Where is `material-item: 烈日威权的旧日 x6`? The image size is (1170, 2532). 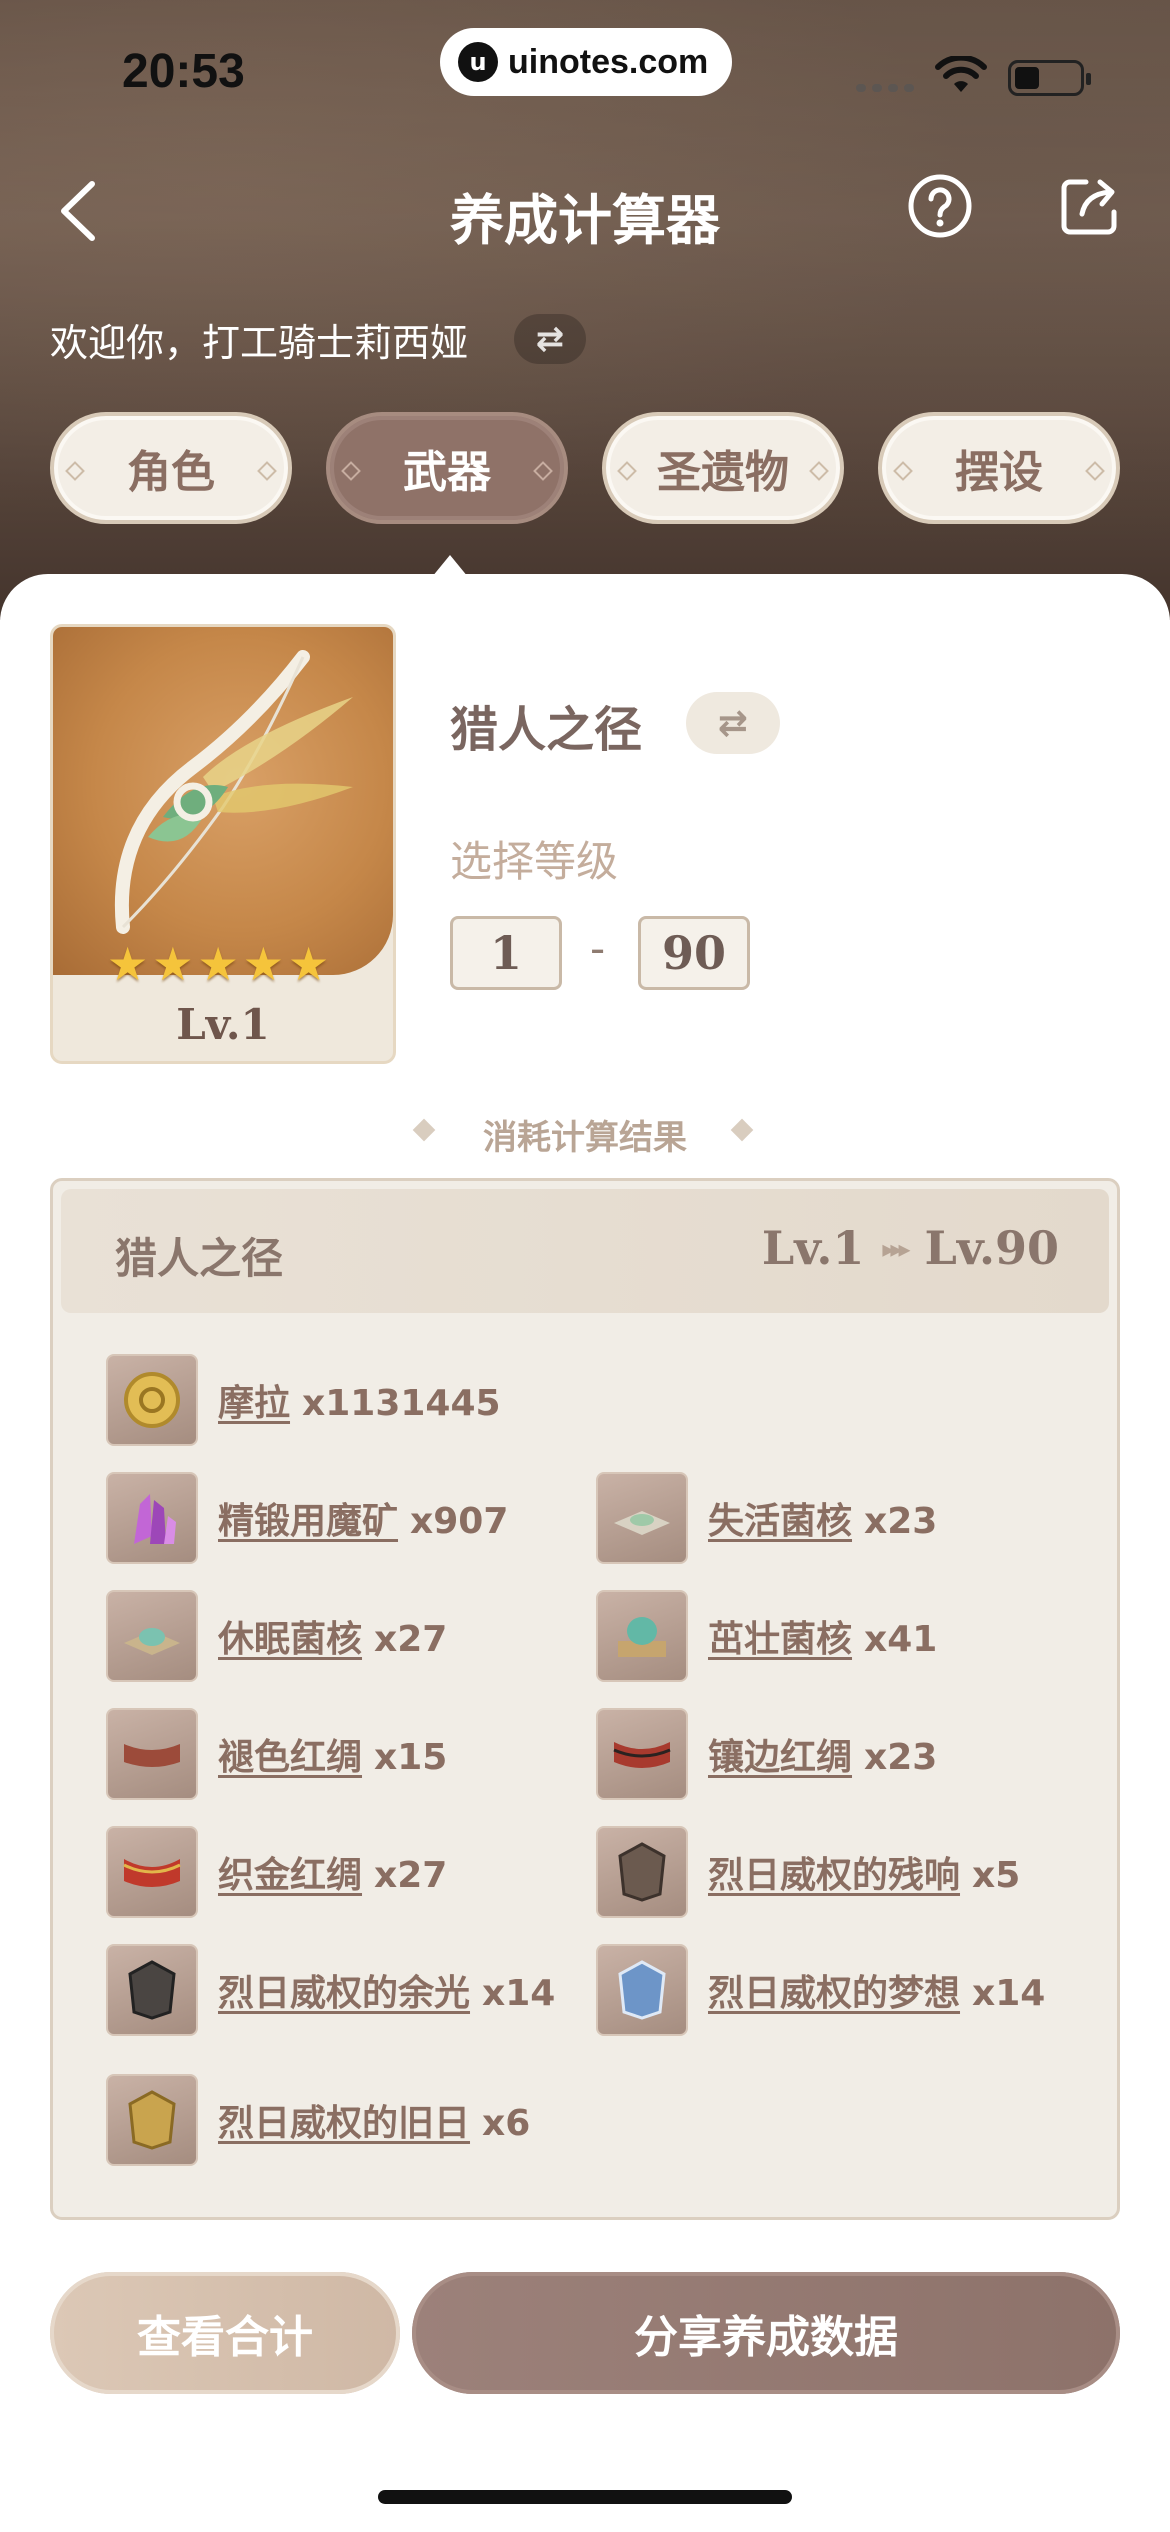 material-item: 烈日威权的旧日 x6 is located at coordinates (318, 2120).